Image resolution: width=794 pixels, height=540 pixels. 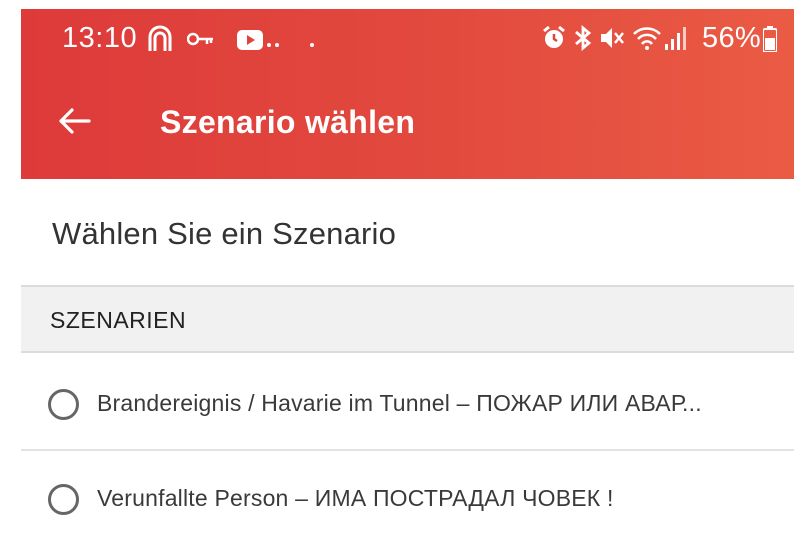 I want to click on status-time: 13:10, so click(x=100, y=38).